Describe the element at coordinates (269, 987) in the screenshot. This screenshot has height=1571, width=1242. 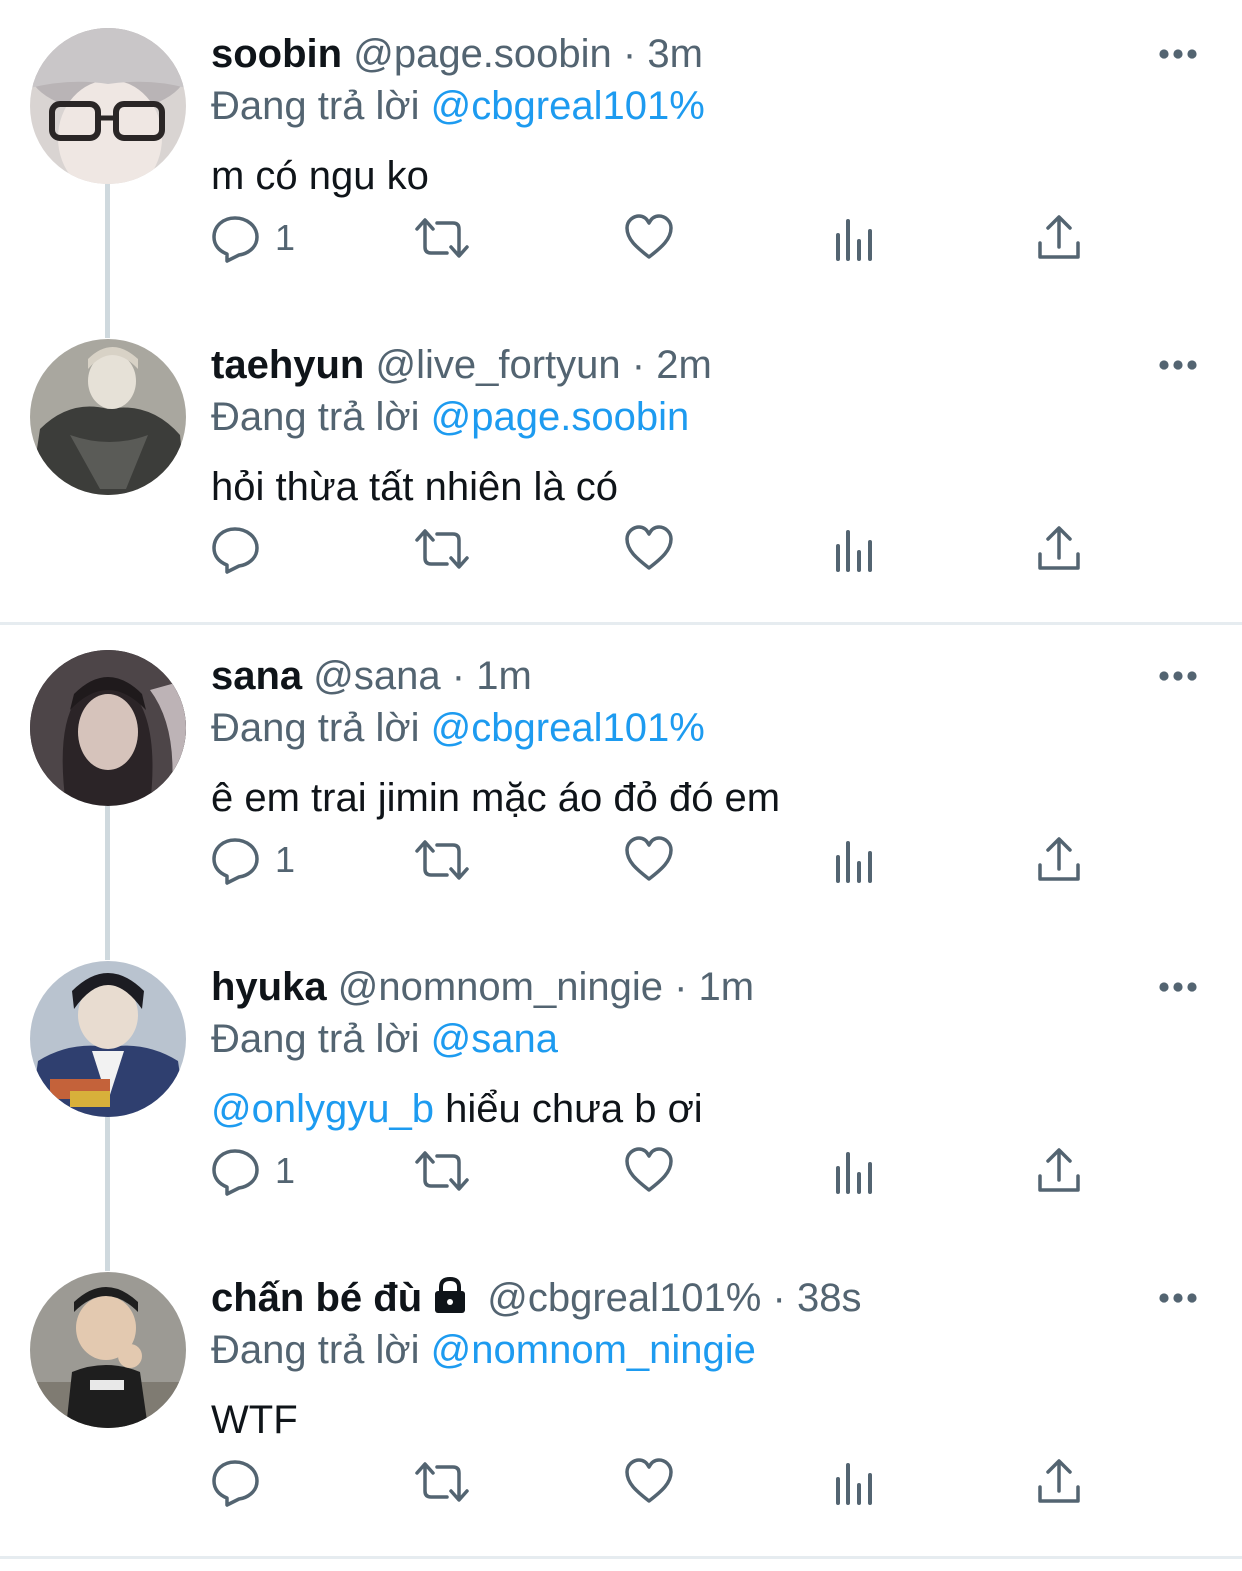
I see `display-name: hyuka` at that location.